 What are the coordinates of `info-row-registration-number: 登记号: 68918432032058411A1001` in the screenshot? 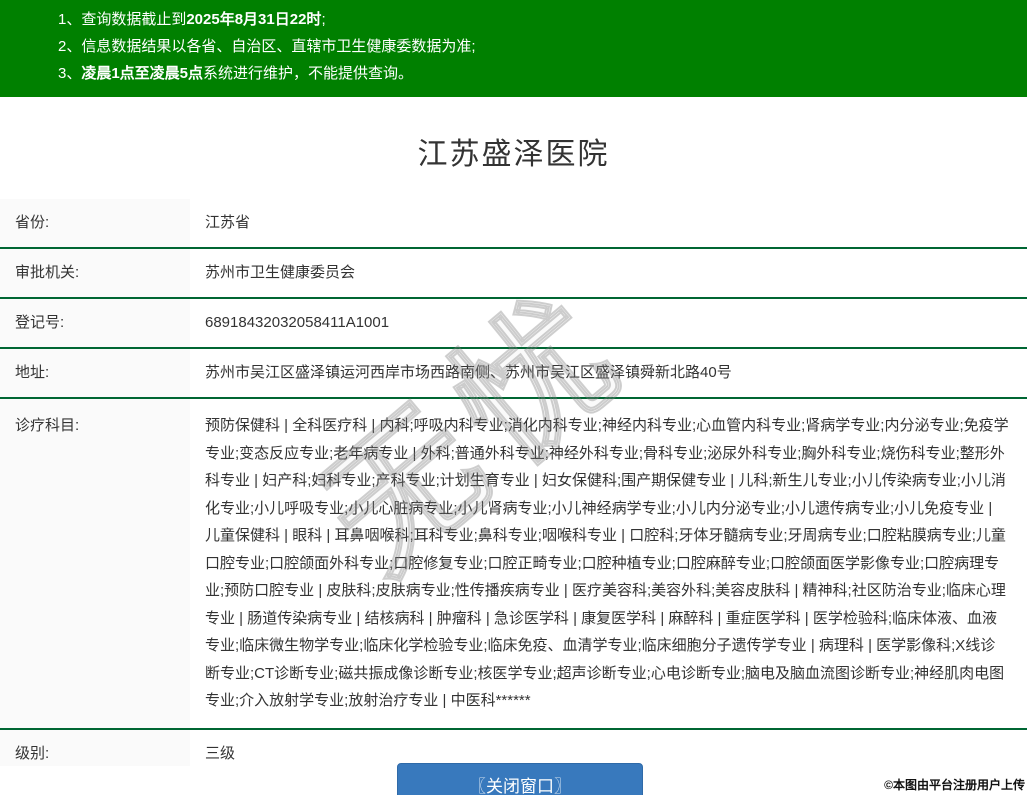 It's located at (513, 324).